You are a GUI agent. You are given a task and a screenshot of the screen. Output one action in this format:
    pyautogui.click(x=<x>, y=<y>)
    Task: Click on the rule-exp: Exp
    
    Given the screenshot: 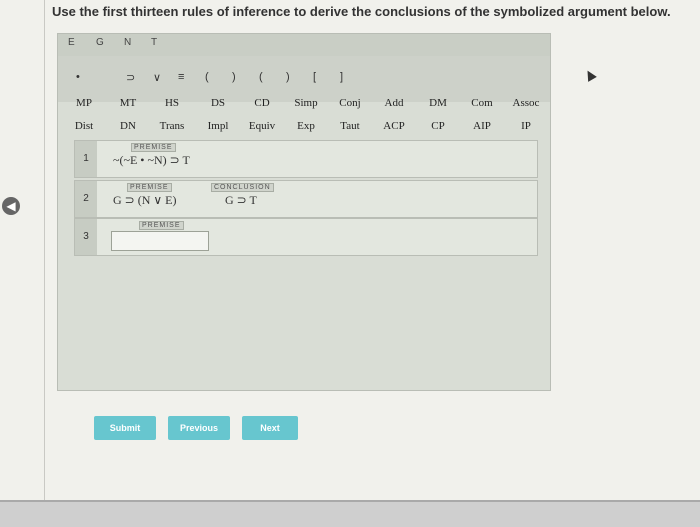 What is the action you would take?
    pyautogui.click(x=306, y=126)
    